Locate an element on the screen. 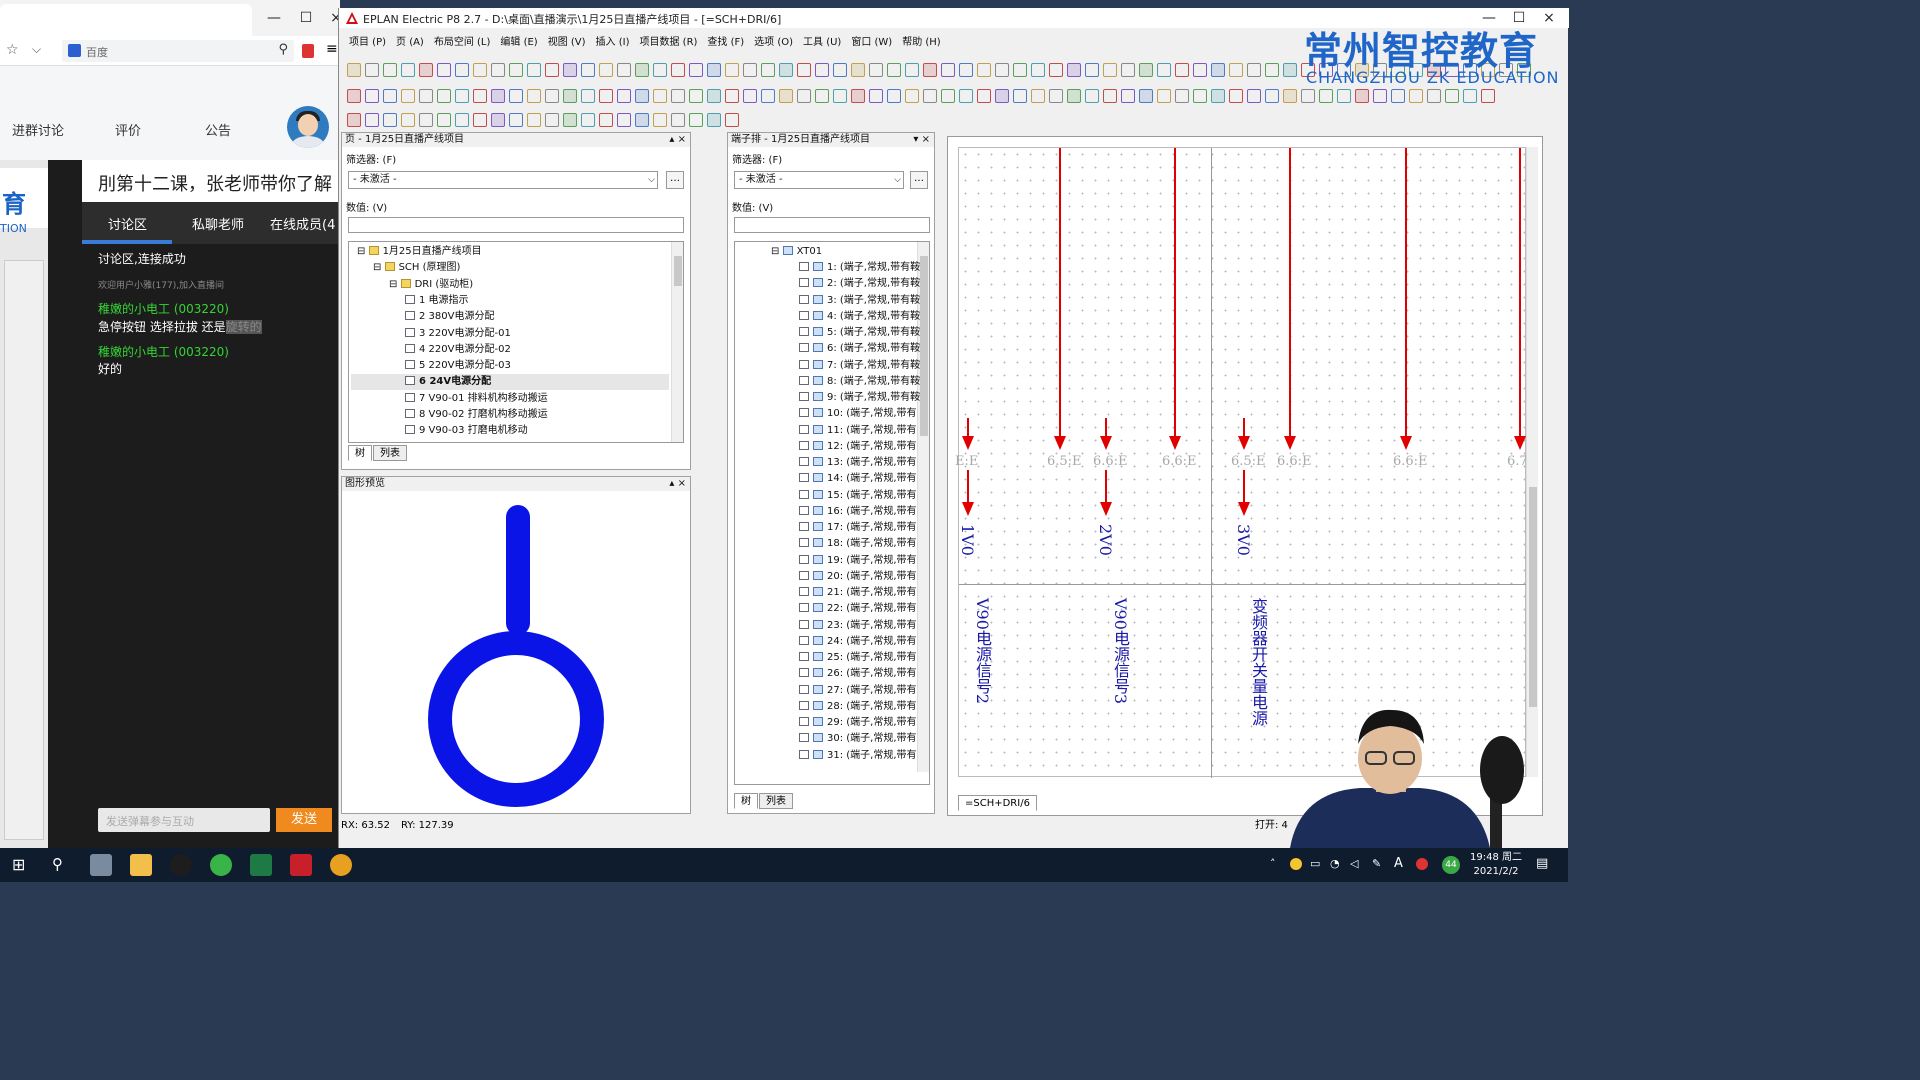 This screenshot has width=1920, height=1080. terminal-item: 8: (端子,常规,带有鞍 is located at coordinates (859, 382).